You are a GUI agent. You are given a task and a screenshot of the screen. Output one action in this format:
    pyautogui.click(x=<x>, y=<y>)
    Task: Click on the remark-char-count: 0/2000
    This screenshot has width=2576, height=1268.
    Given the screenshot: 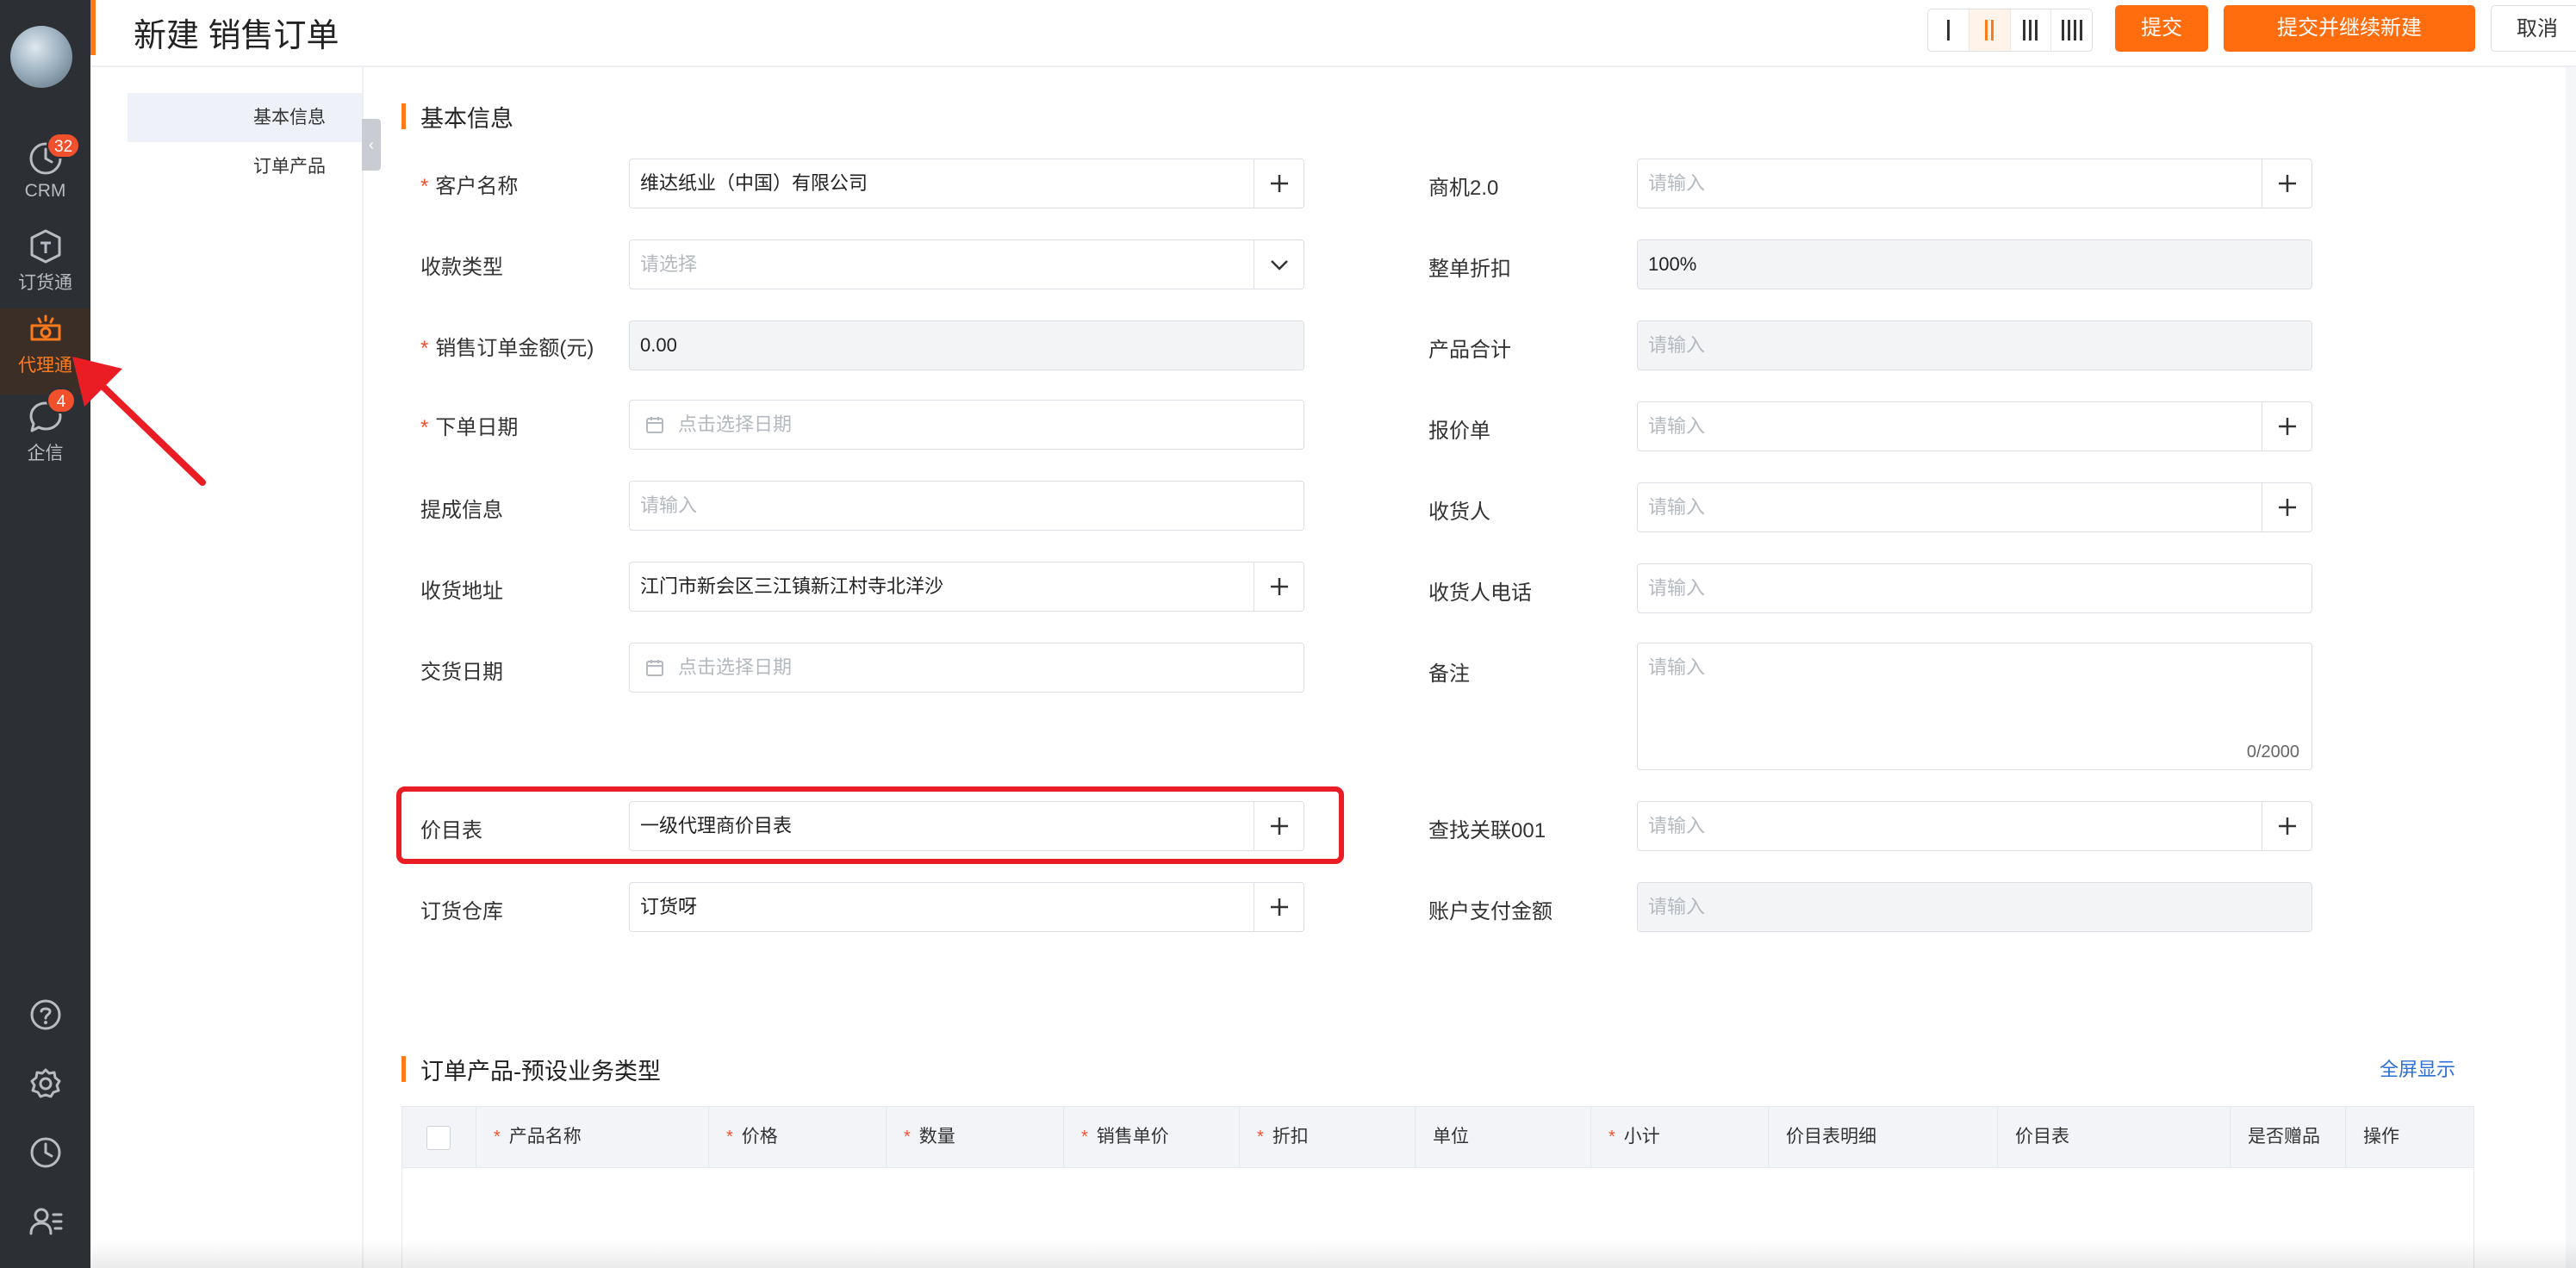 What is the action you would take?
    pyautogui.click(x=2273, y=752)
    